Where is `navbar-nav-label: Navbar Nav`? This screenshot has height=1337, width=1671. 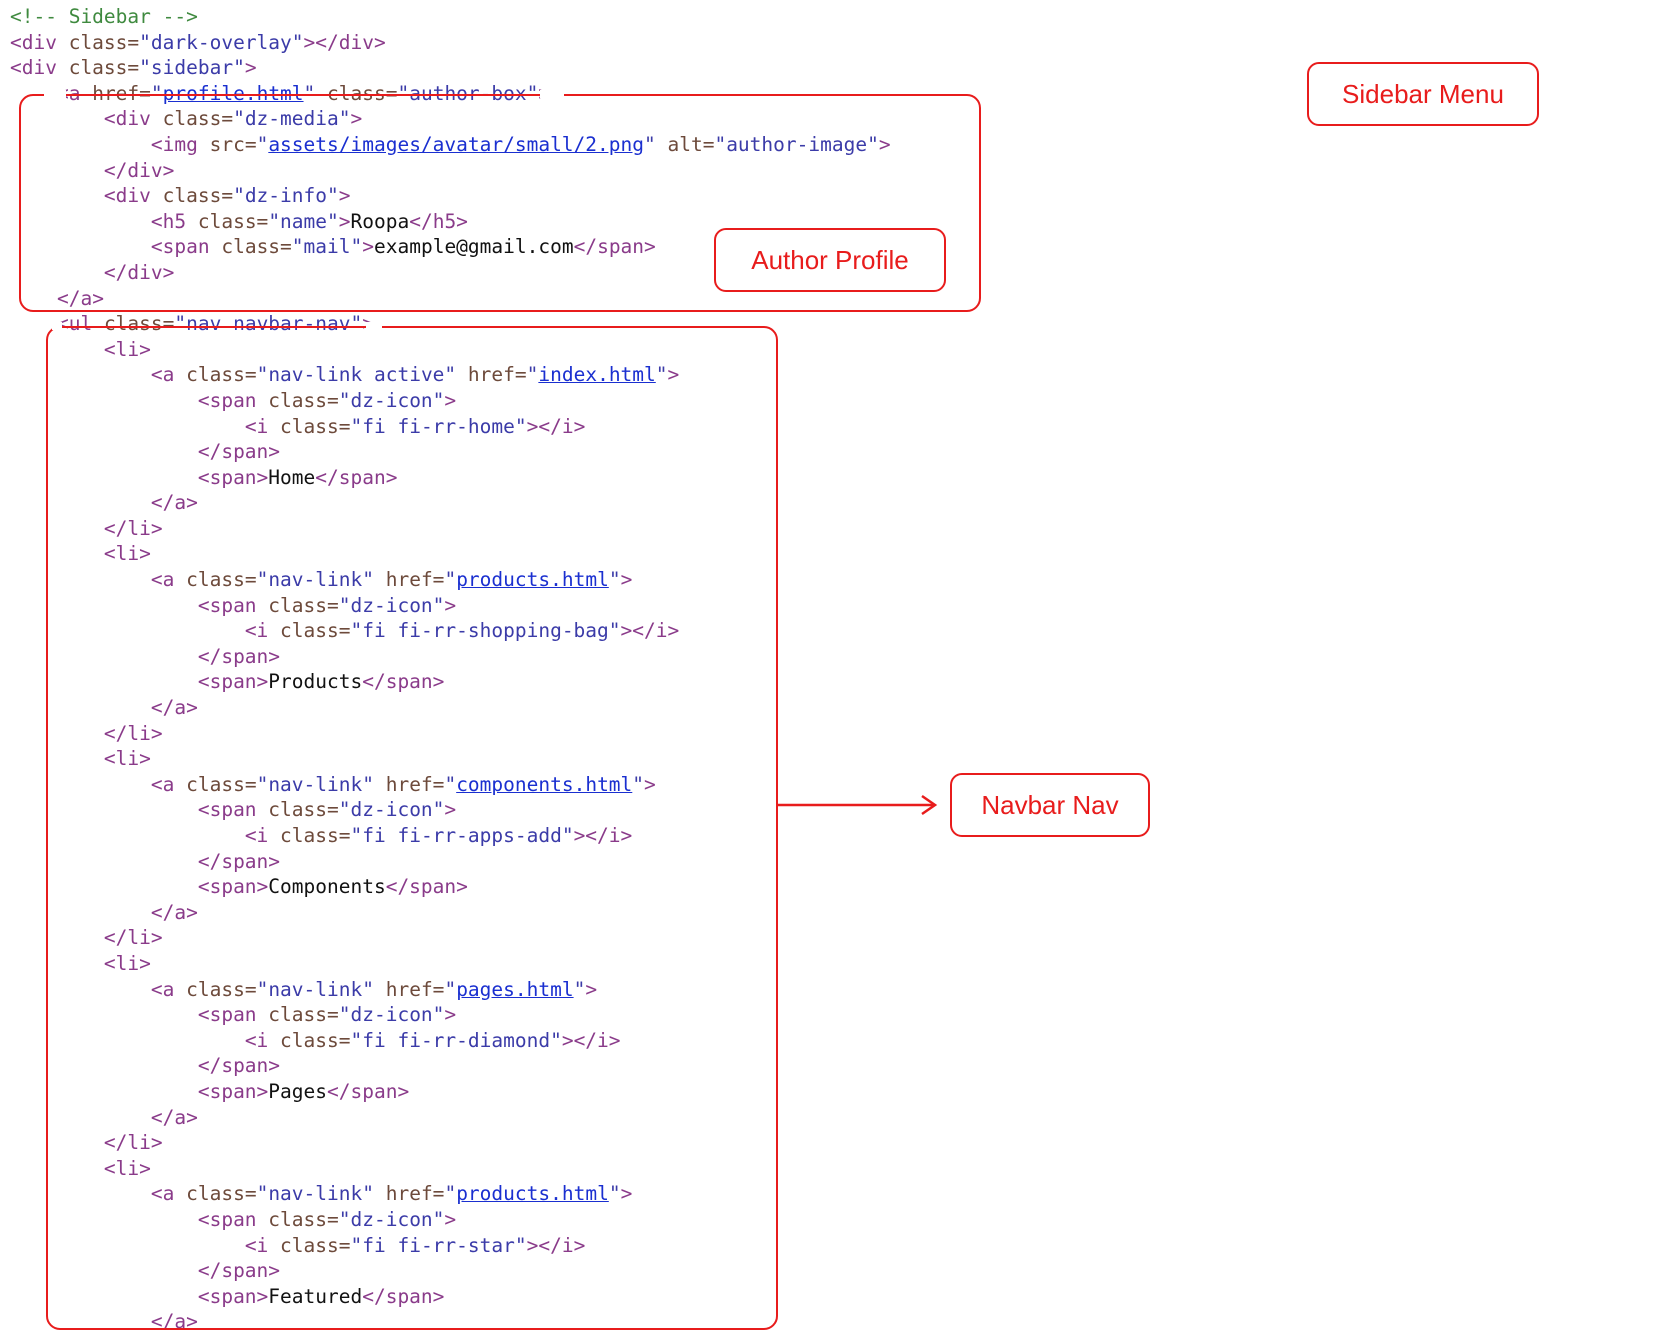
navbar-nav-label: Navbar Nav is located at coordinates (1050, 805).